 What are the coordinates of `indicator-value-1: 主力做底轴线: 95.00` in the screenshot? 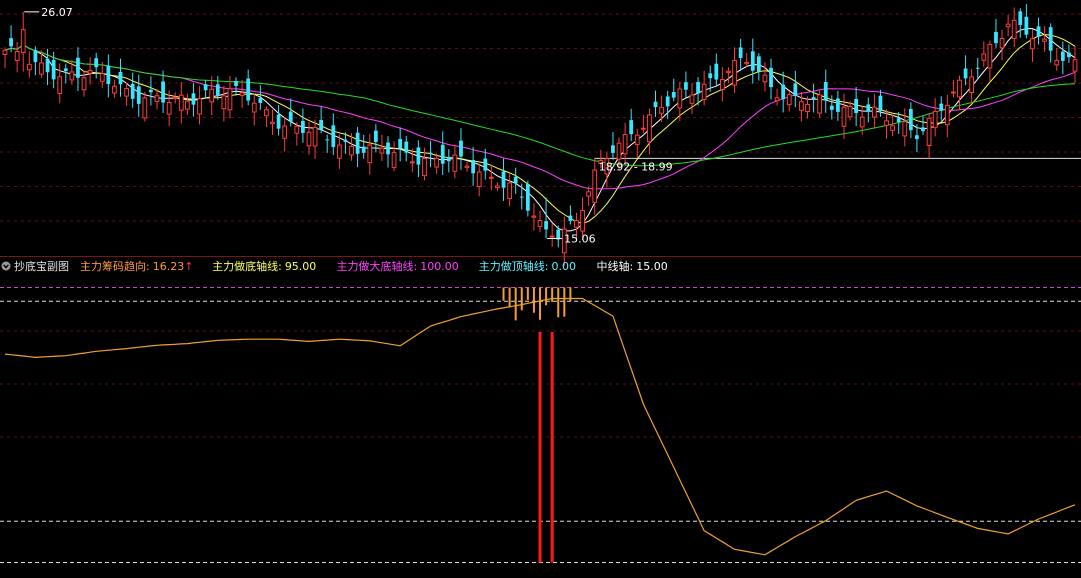 It's located at (264, 266).